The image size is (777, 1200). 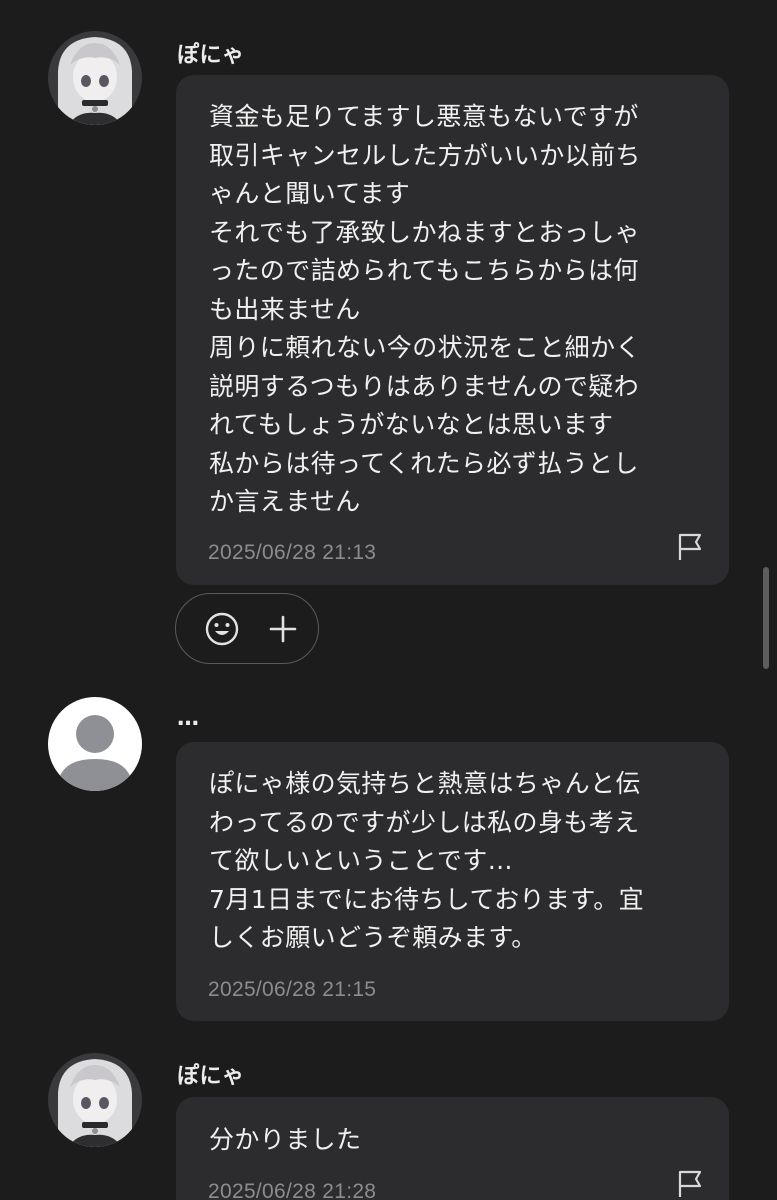 What do you see at coordinates (283, 629) in the screenshot?
I see `plus-icon` at bounding box center [283, 629].